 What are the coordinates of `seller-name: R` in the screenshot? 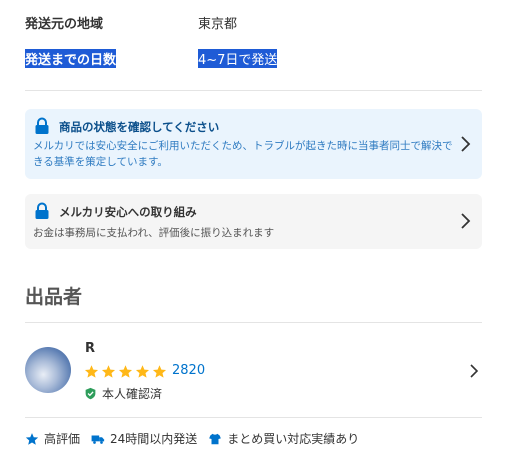 It's located at (90, 348).